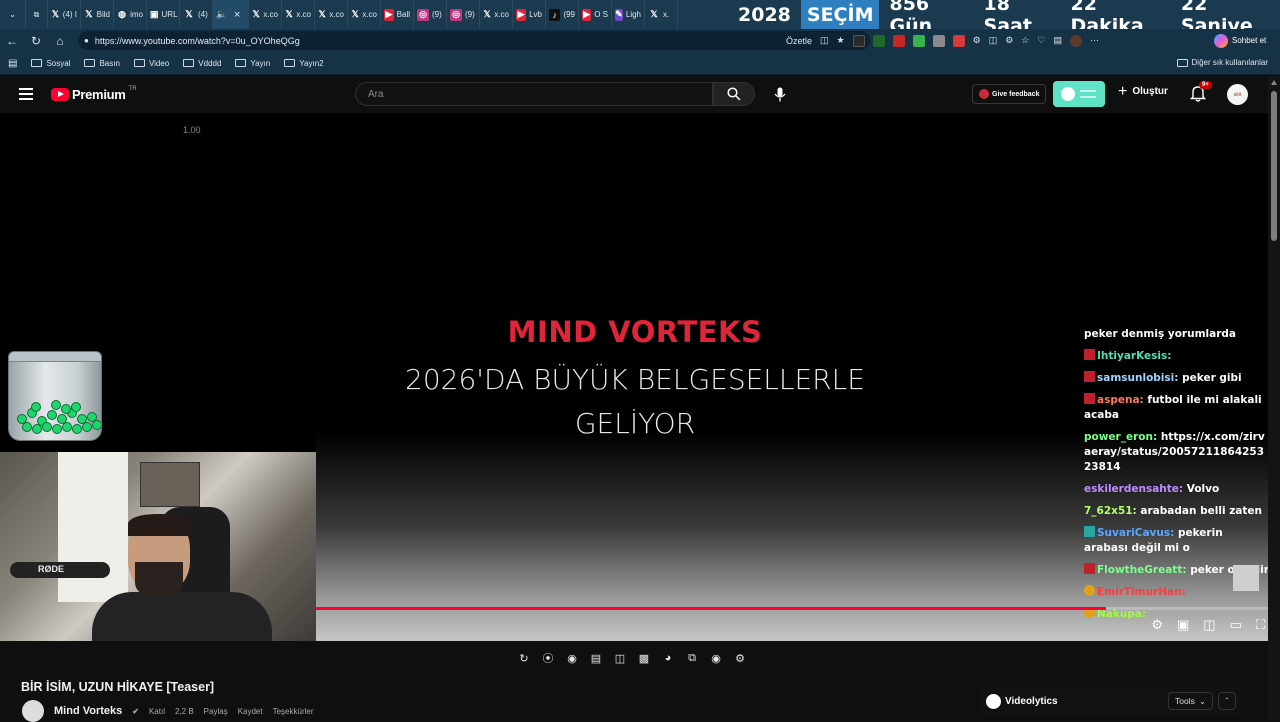 This screenshot has width=1280, height=722. Describe the element at coordinates (216, 711) in the screenshot. I see `share-button: Paylaş` at that location.